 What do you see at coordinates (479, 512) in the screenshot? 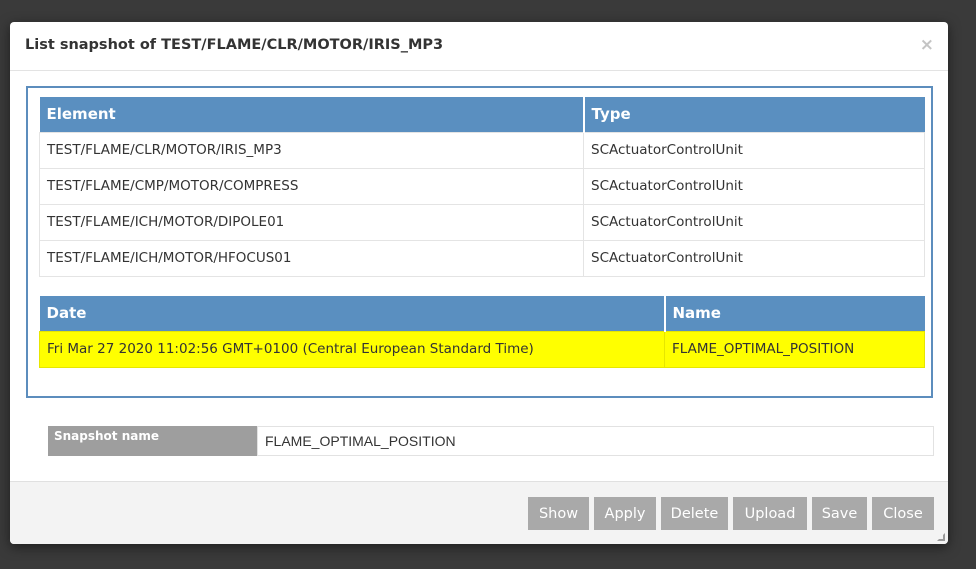
I see `dialog-footer: Show Apply Delete Upload Save Close` at bounding box center [479, 512].